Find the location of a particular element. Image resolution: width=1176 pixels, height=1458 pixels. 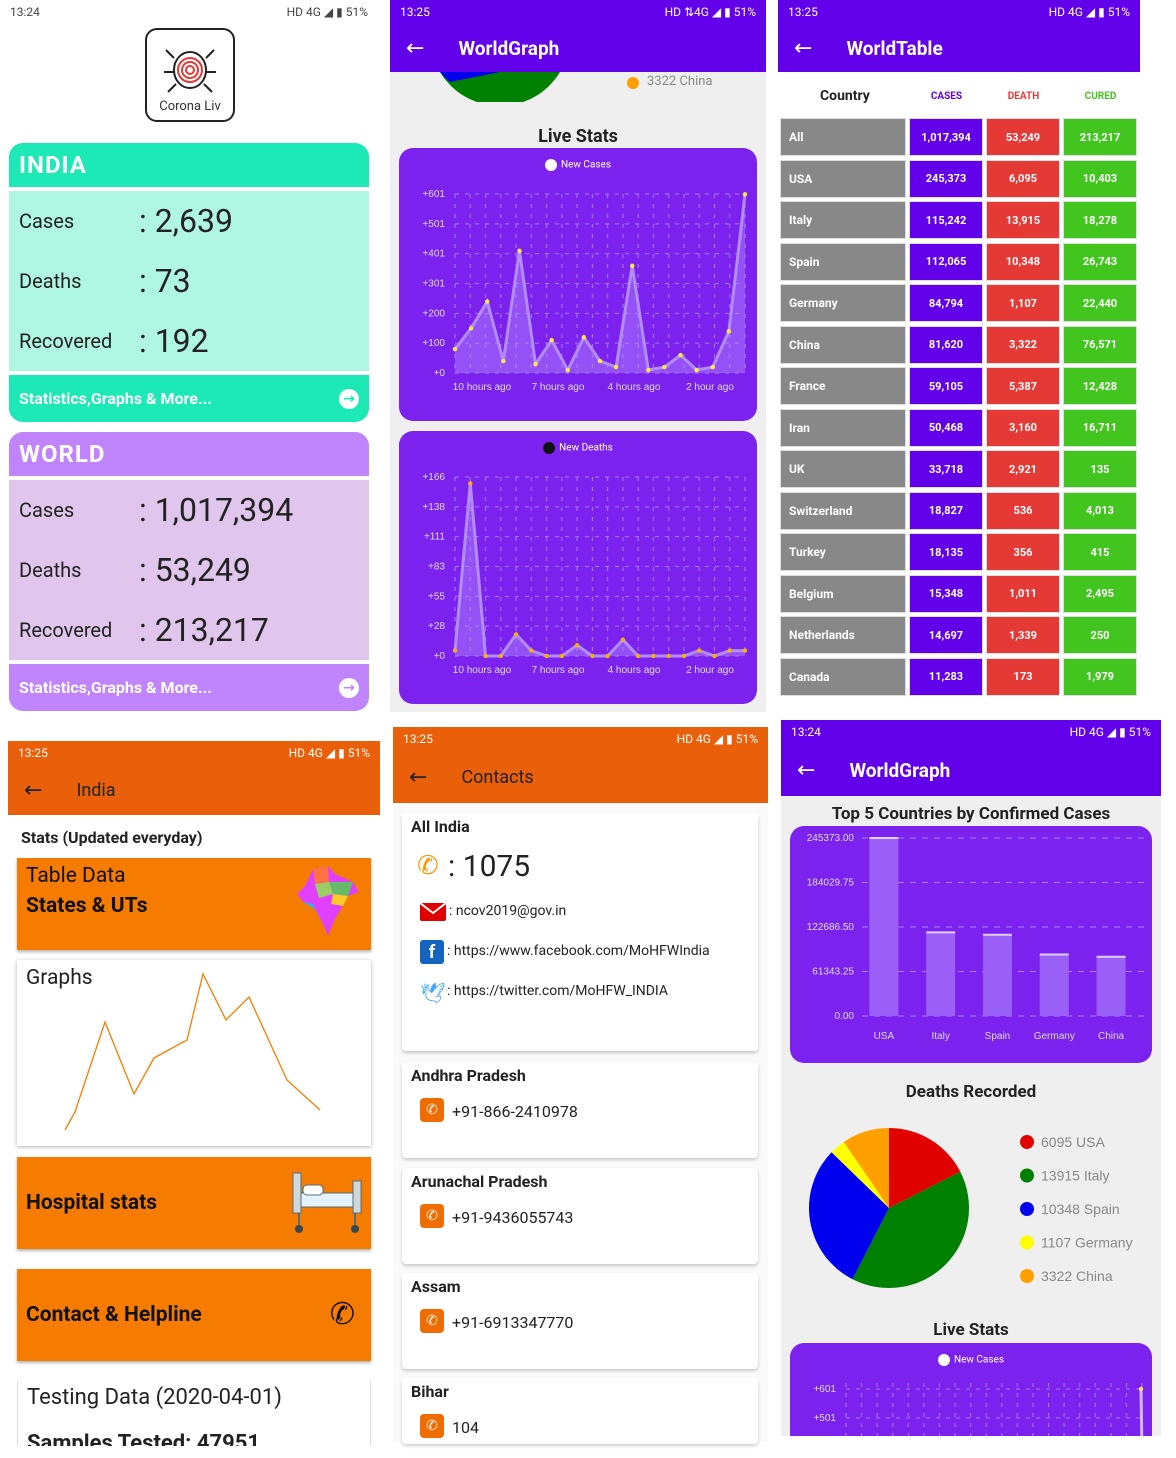

email-icon is located at coordinates (433, 912).